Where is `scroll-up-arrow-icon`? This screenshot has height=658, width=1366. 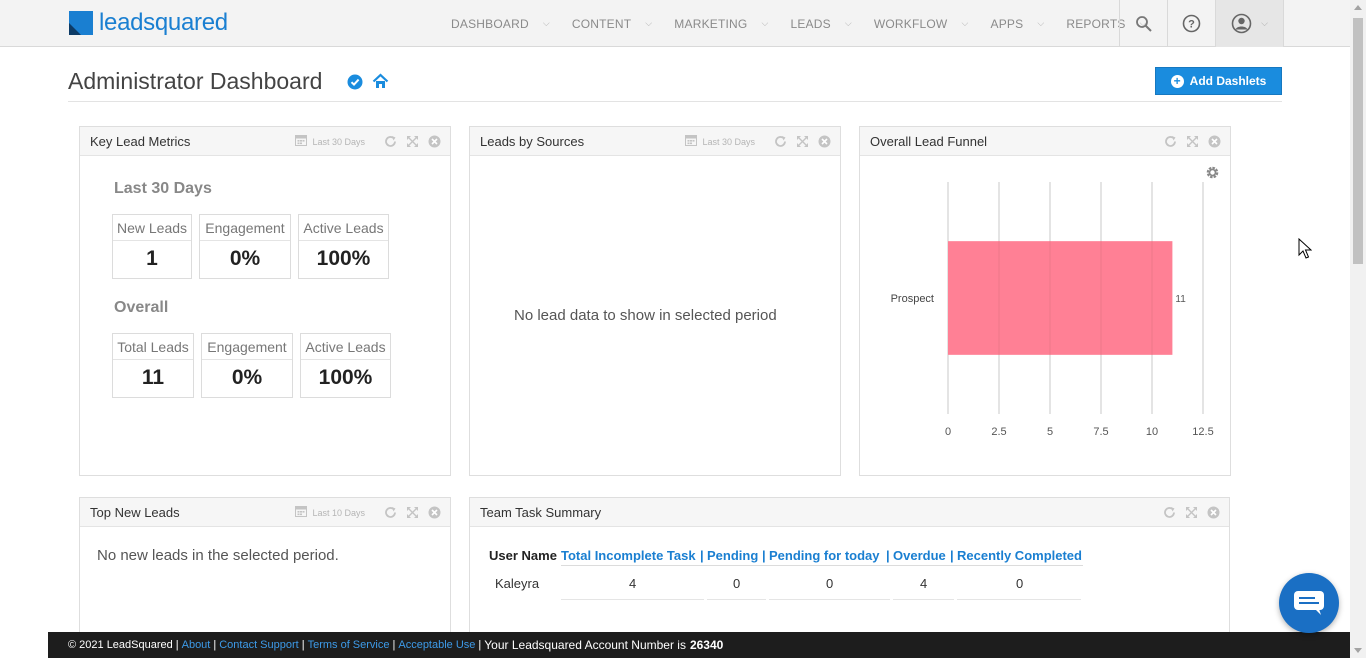 scroll-up-arrow-icon is located at coordinates (1358, 7).